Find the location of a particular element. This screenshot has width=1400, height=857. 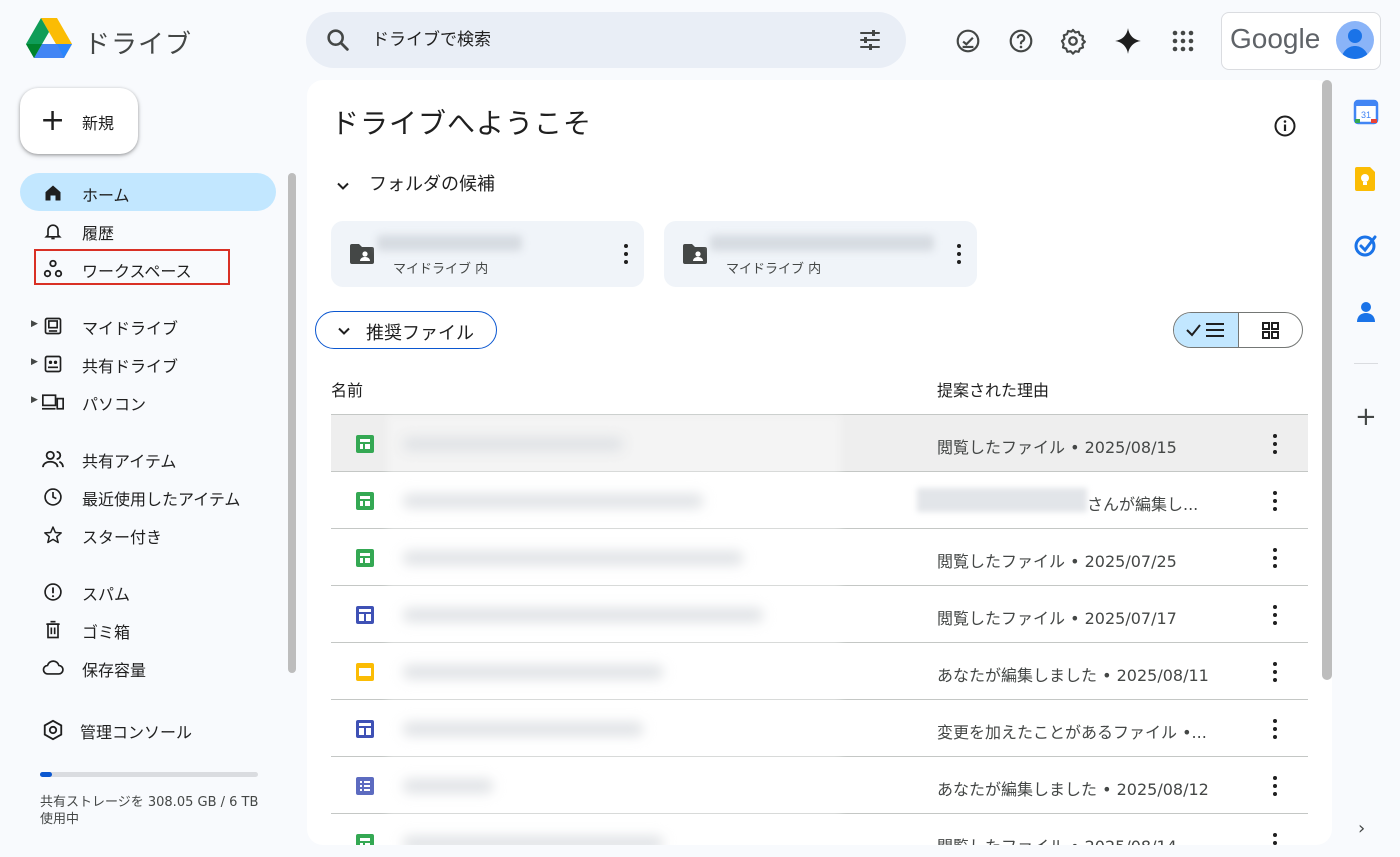

spam-icon is located at coordinates (53, 592).